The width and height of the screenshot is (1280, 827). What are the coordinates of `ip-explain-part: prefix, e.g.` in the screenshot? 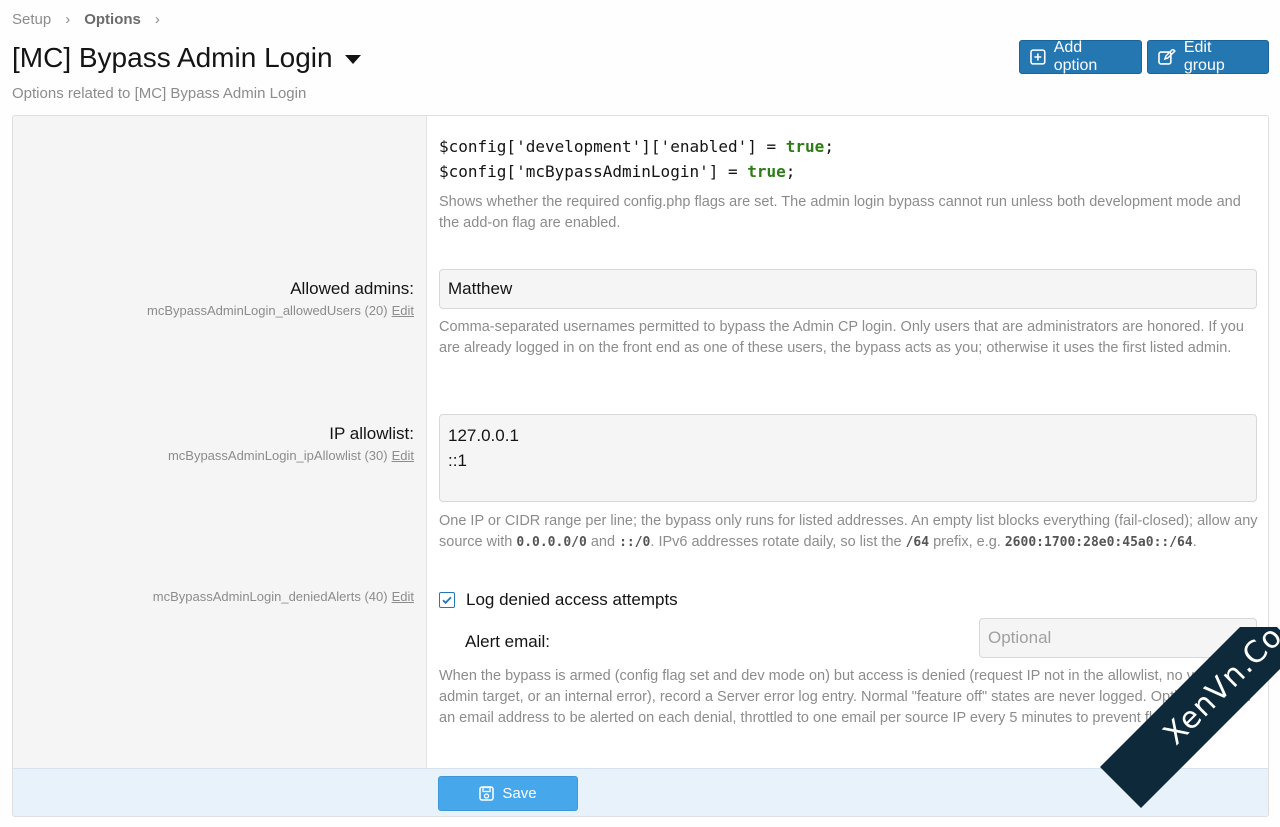 It's located at (967, 542).